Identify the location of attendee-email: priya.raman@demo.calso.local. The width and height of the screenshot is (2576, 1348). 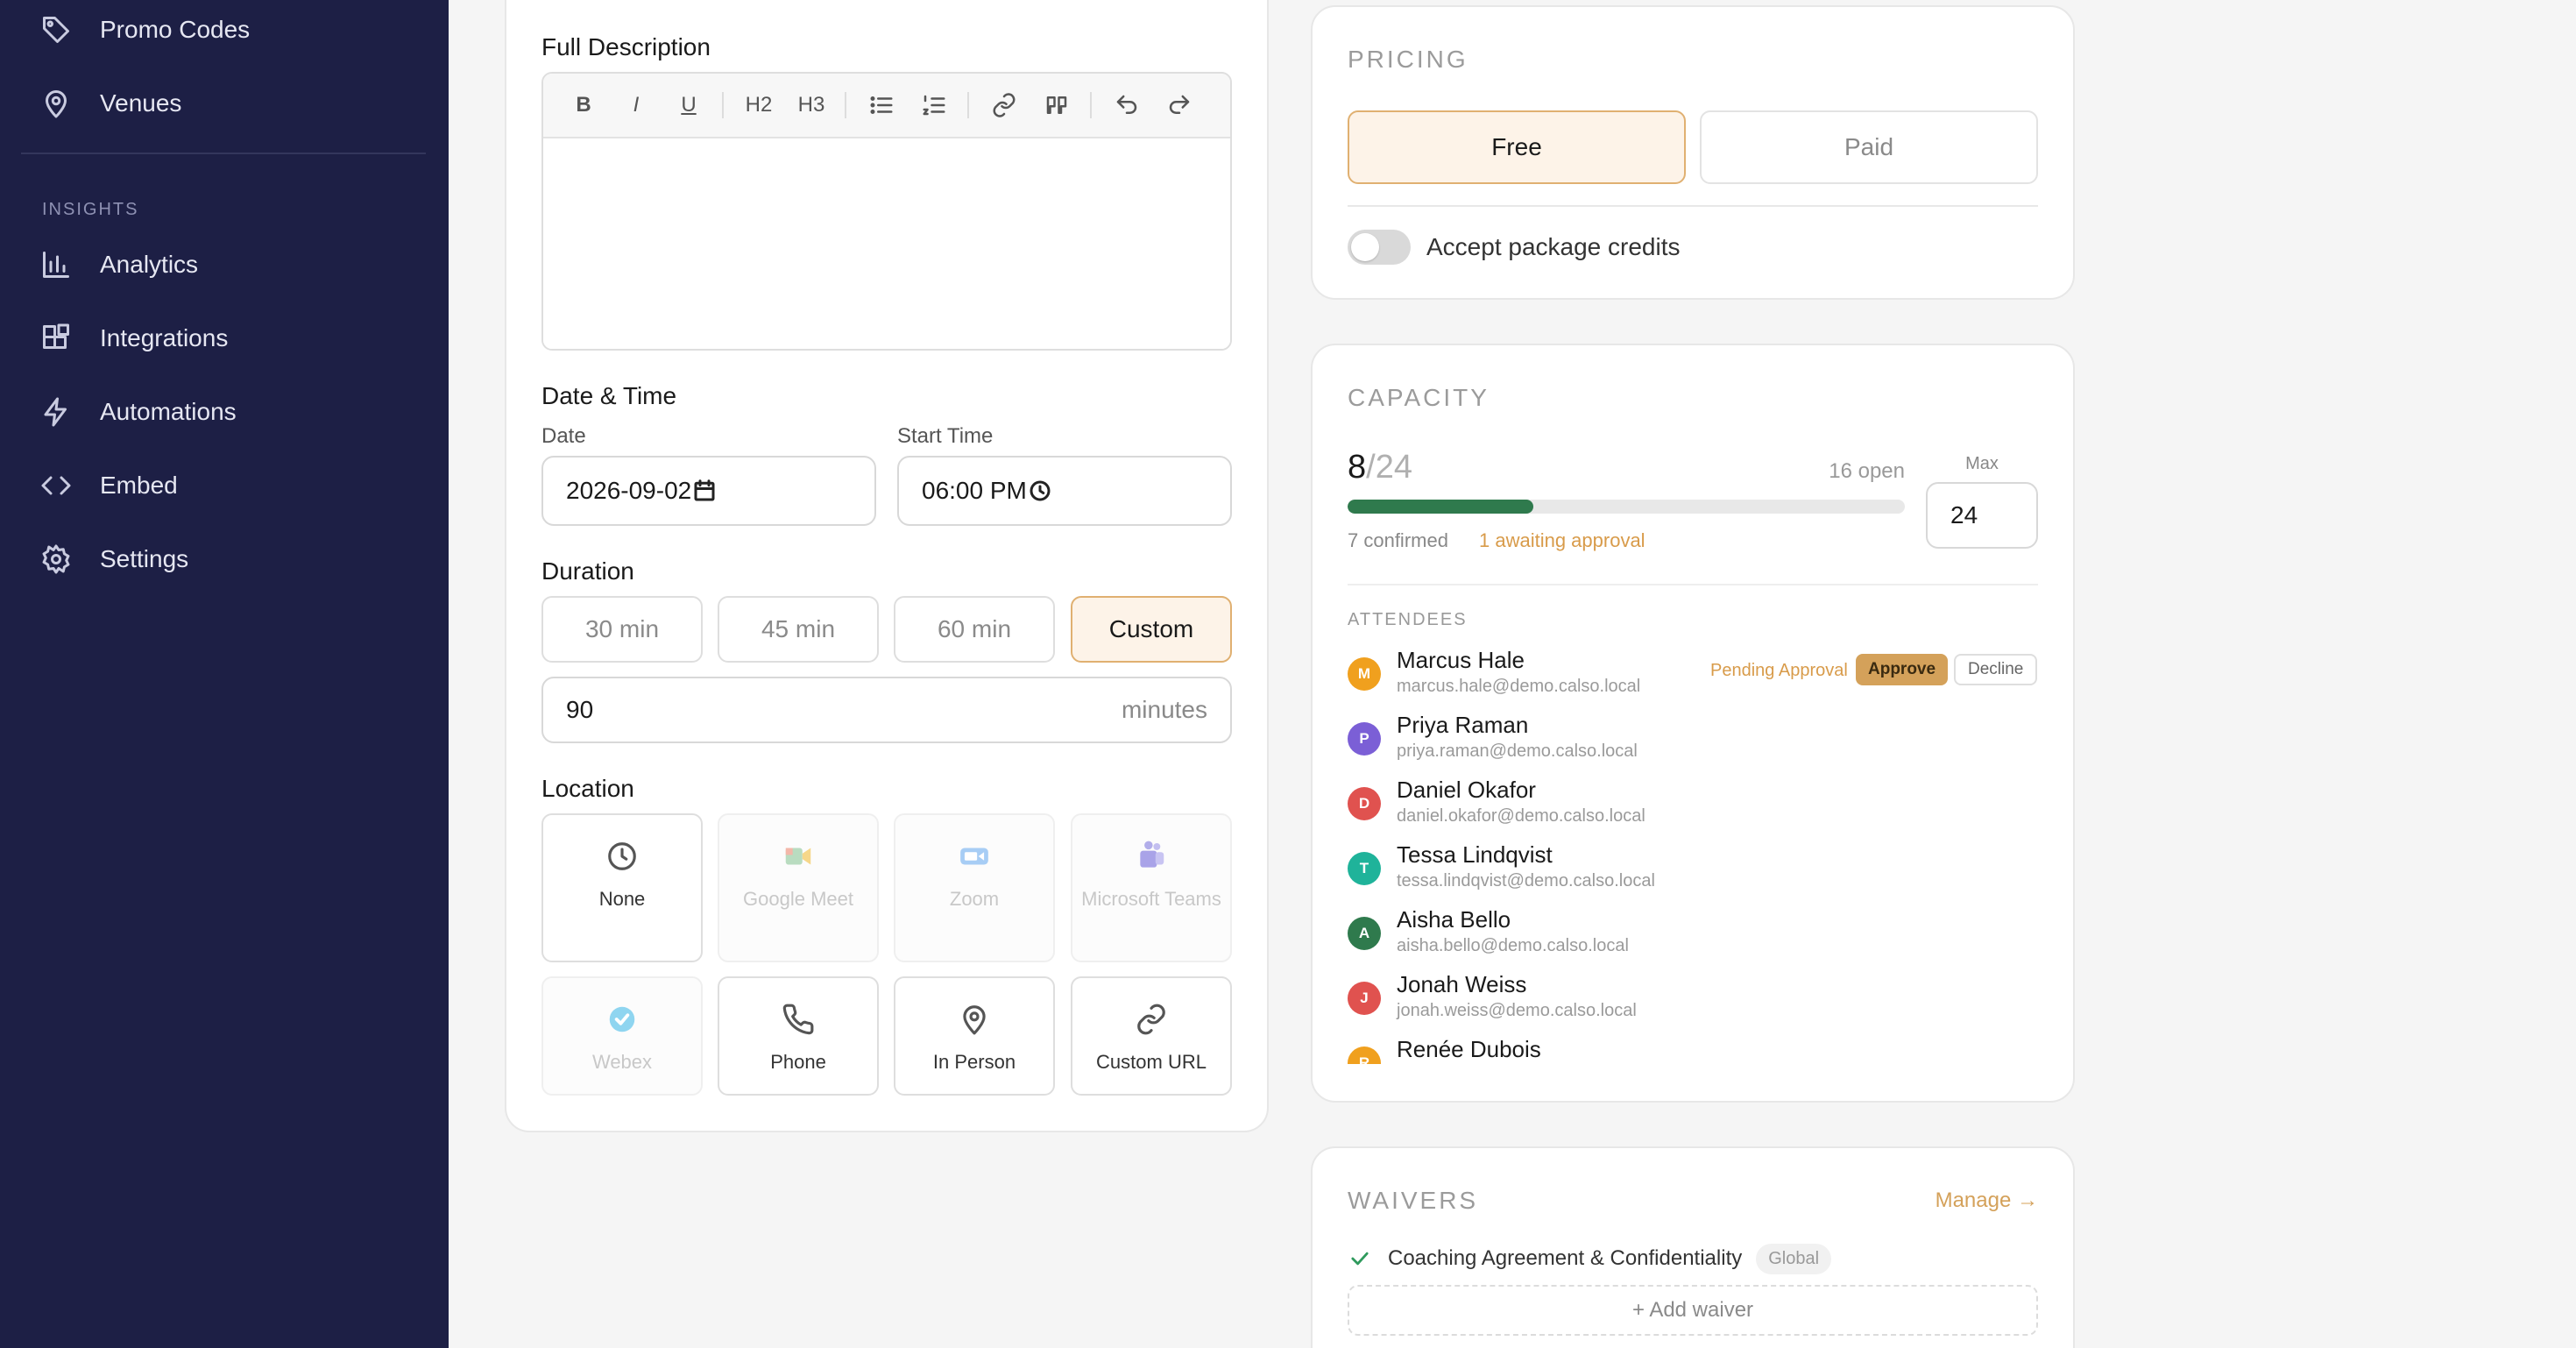
(1517, 751).